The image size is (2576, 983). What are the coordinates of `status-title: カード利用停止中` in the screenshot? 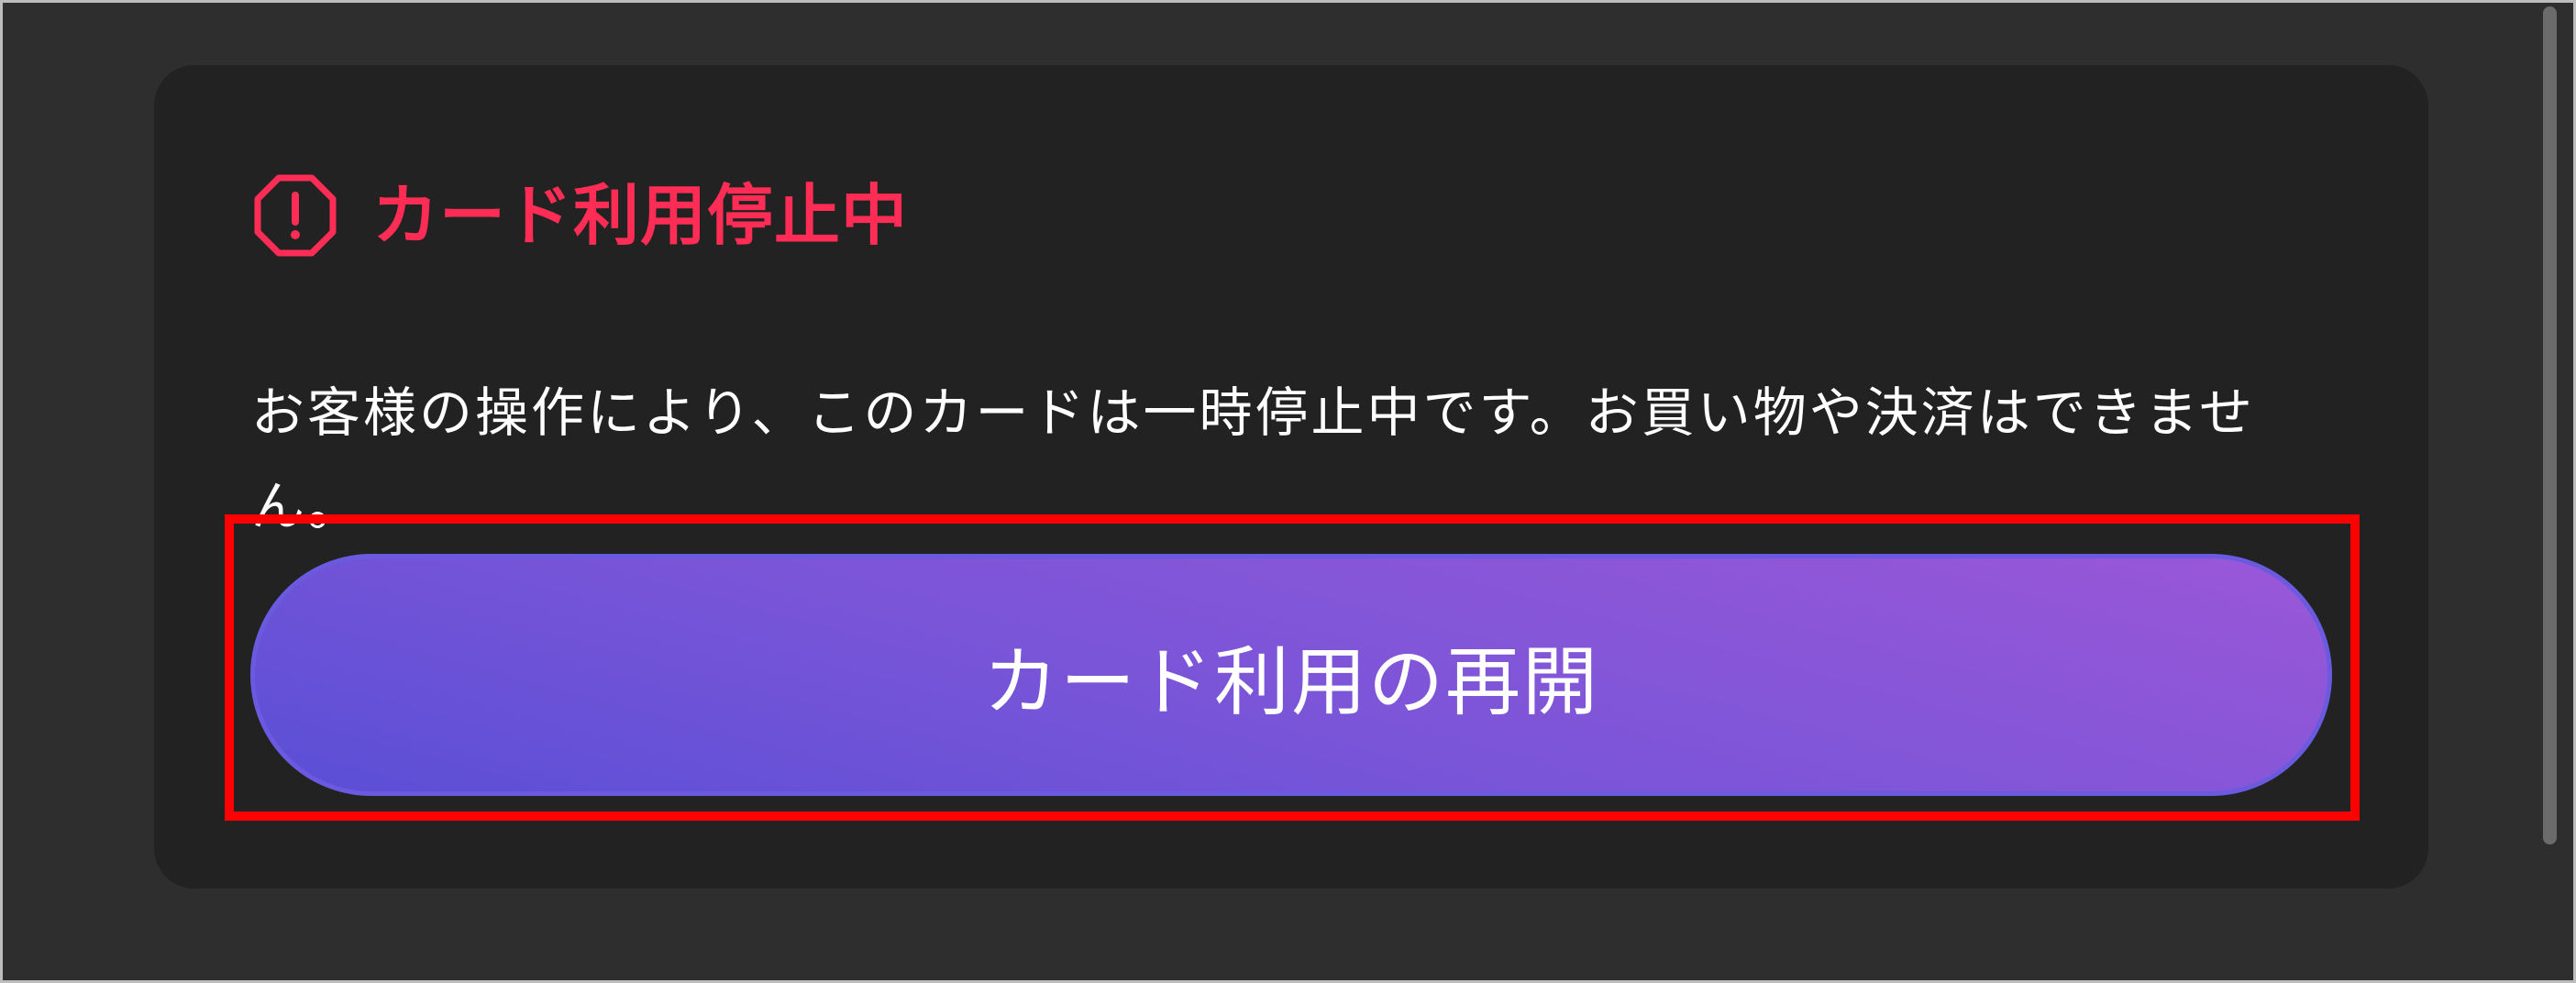 It's located at (640, 215).